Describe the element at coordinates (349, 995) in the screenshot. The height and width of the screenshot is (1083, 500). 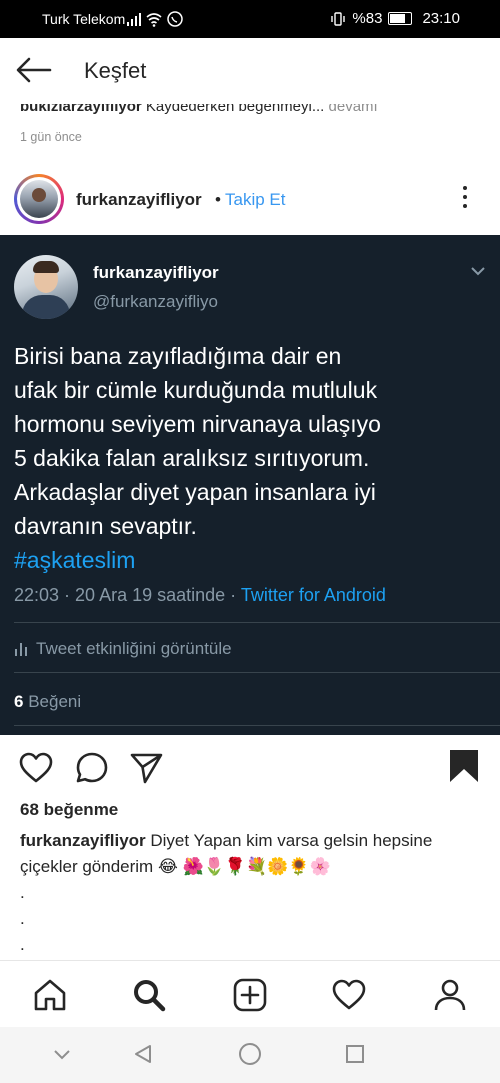
I see `activity-heart-icon` at that location.